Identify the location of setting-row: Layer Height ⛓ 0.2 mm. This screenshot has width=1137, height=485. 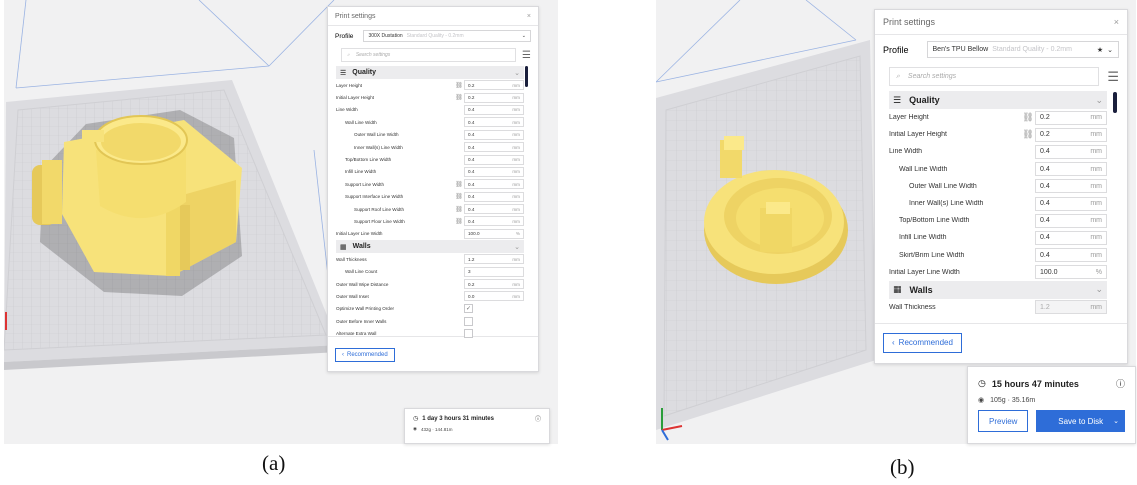
(998, 117).